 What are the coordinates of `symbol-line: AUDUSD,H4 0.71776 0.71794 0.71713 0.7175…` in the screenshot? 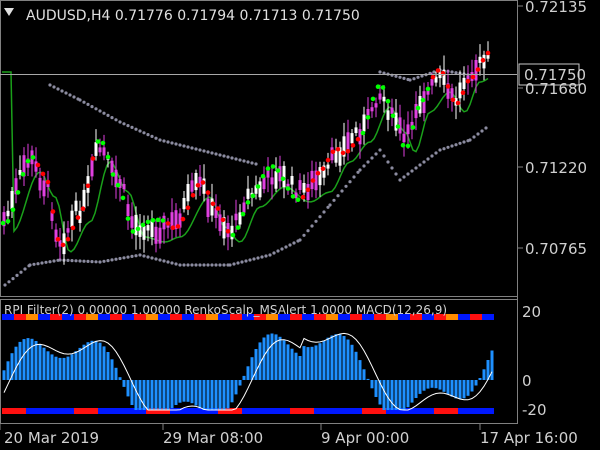 It's located at (193, 16).